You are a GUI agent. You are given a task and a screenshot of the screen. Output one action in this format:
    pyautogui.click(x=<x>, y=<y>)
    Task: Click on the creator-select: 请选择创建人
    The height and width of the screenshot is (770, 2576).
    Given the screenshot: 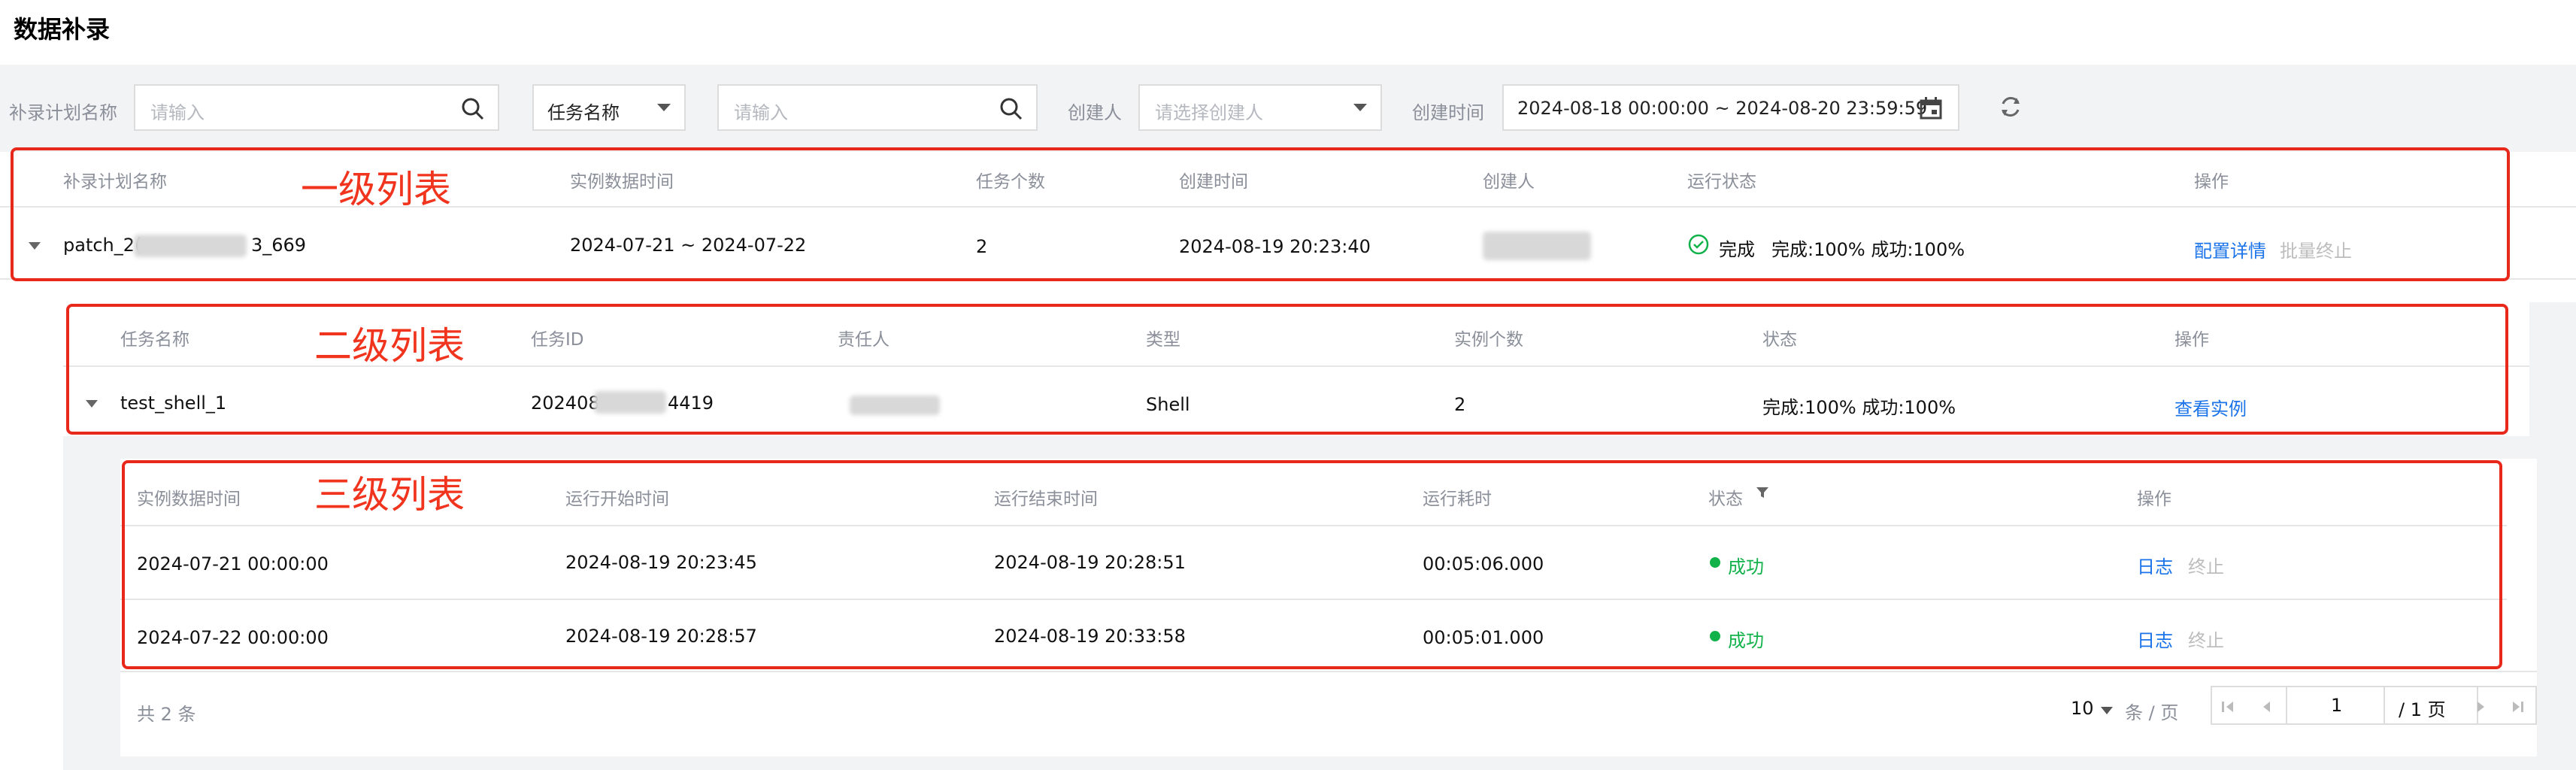 What is the action you would take?
    pyautogui.click(x=1260, y=107)
    